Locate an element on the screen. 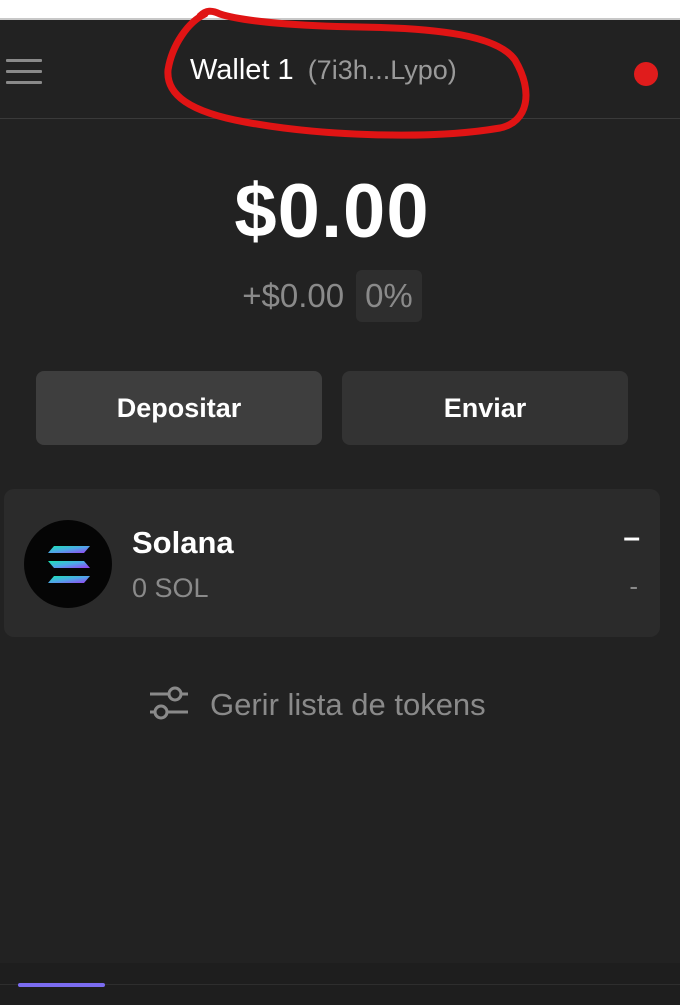 The height and width of the screenshot is (1005, 680). deposit-button: Depositar is located at coordinates (179, 408).